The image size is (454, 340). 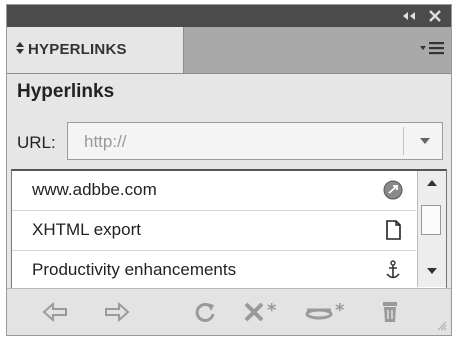 What do you see at coordinates (255, 141) in the screenshot?
I see `url-field: http://` at bounding box center [255, 141].